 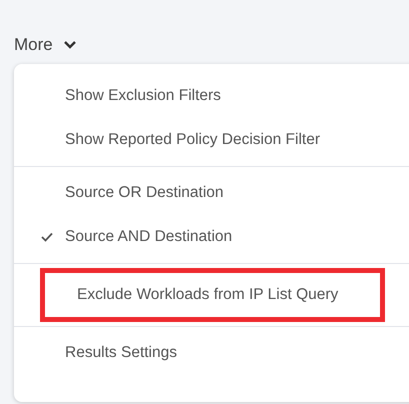 I want to click on checkmark-icon, so click(x=47, y=237).